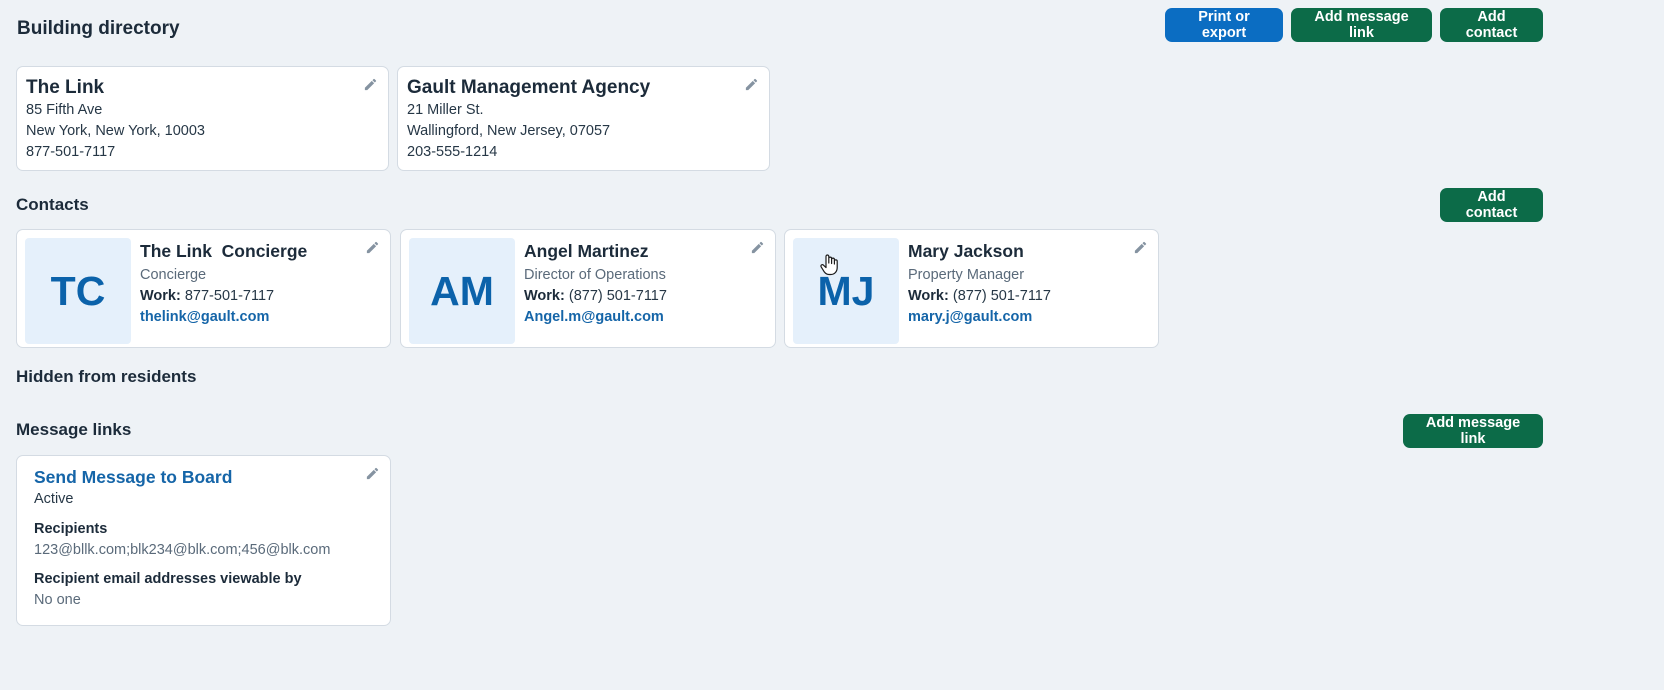 The image size is (1664, 690). Describe the element at coordinates (445, 110) in the screenshot. I see `organization-address: 21 Miller St.` at that location.